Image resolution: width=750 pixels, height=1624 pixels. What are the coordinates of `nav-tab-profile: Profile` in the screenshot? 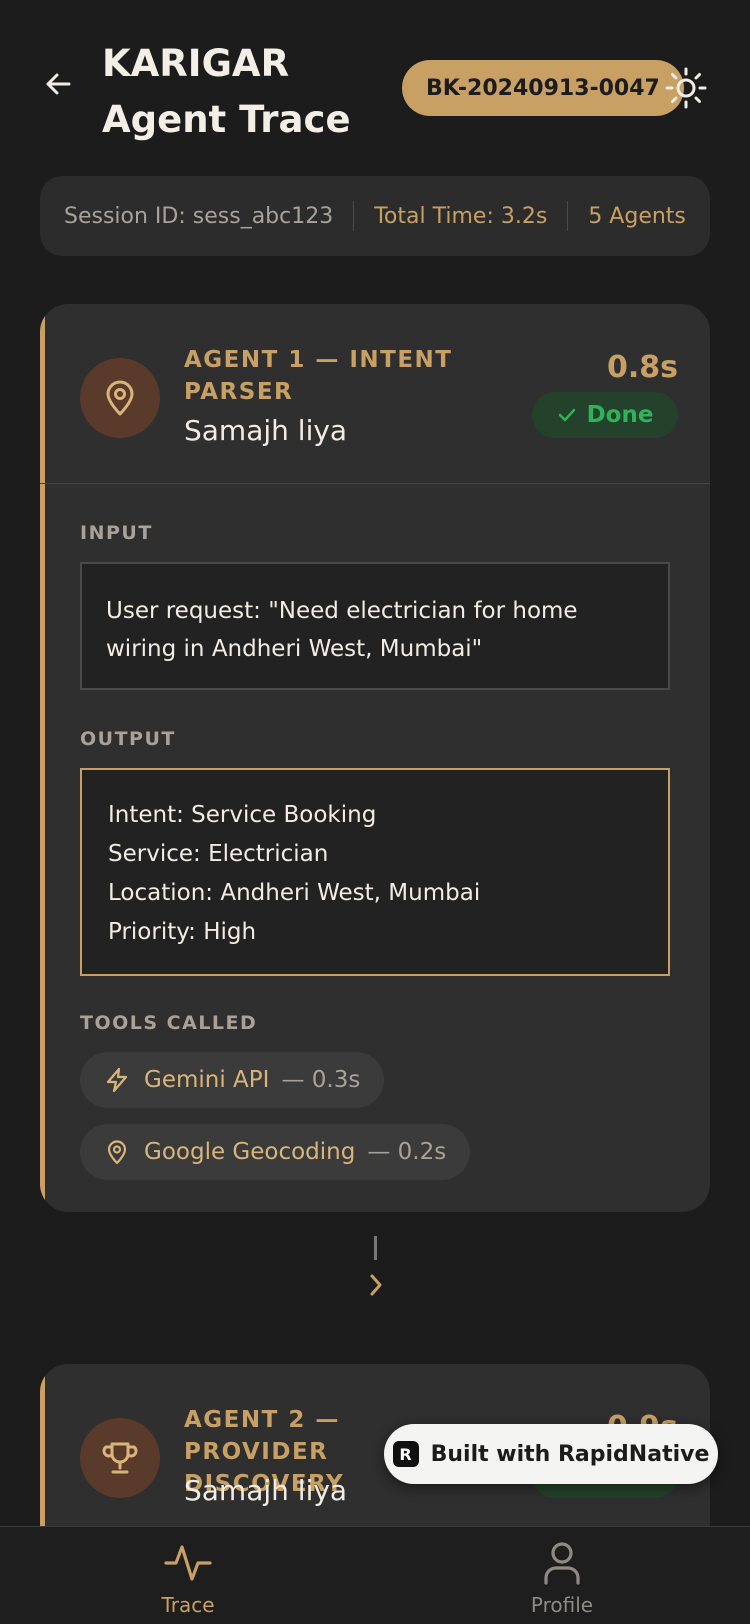 It's located at (562, 1579).